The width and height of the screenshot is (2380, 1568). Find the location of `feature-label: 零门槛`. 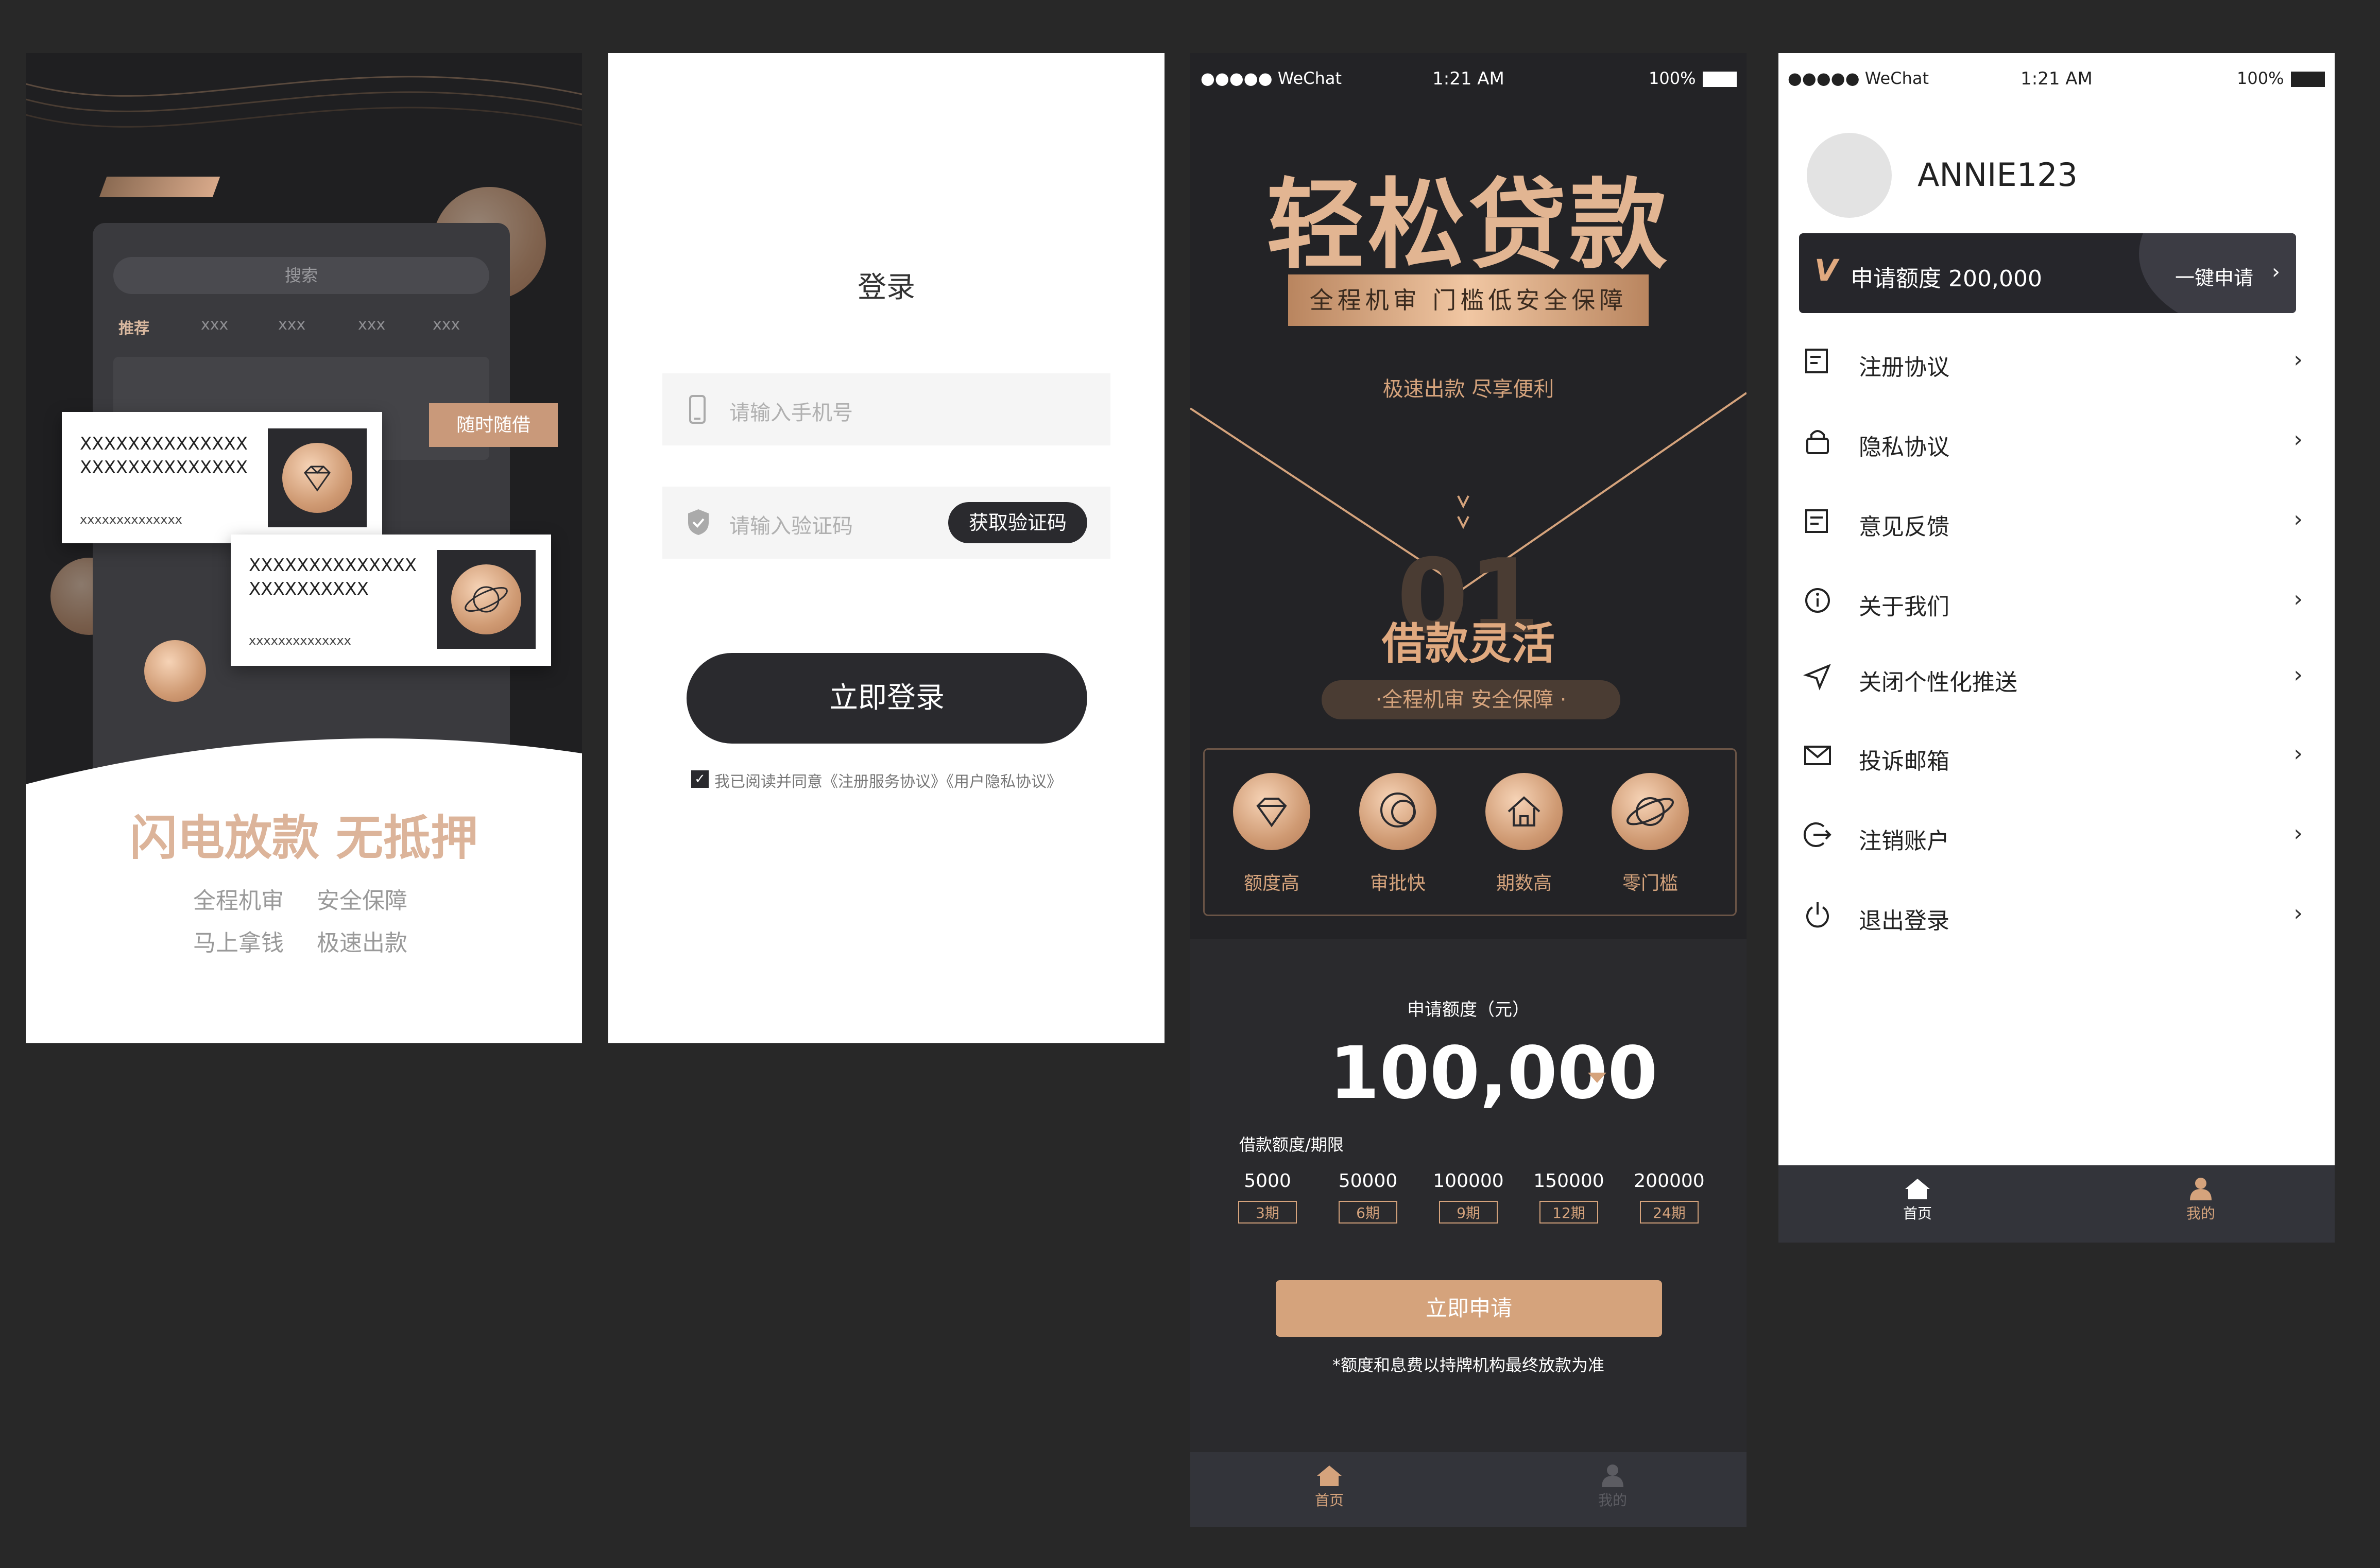

feature-label: 零门槛 is located at coordinates (1650, 883).